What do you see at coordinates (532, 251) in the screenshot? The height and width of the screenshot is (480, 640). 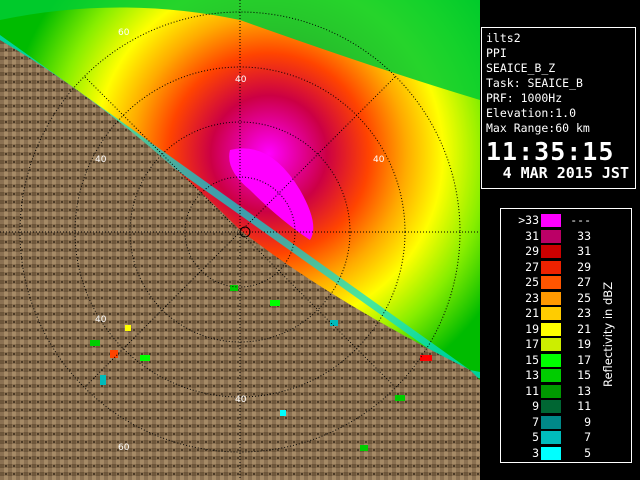 I see `legend-lower-value: 29` at bounding box center [532, 251].